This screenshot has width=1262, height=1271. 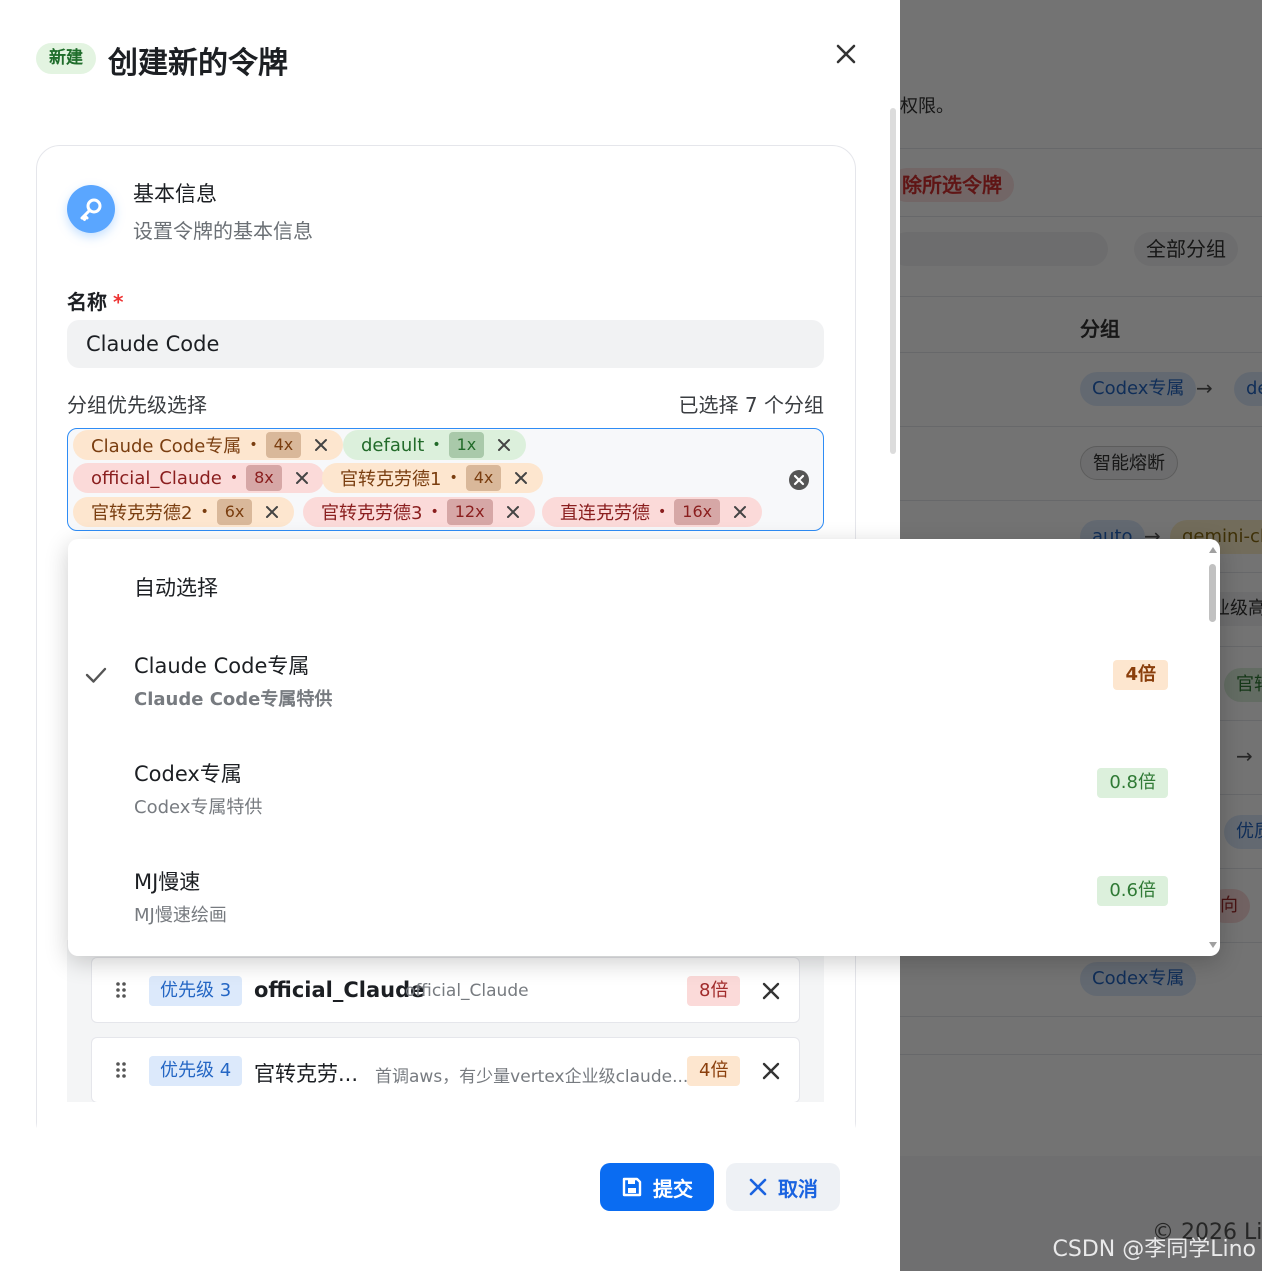 What do you see at coordinates (1213, 550) in the screenshot?
I see `scroll-up-icon` at bounding box center [1213, 550].